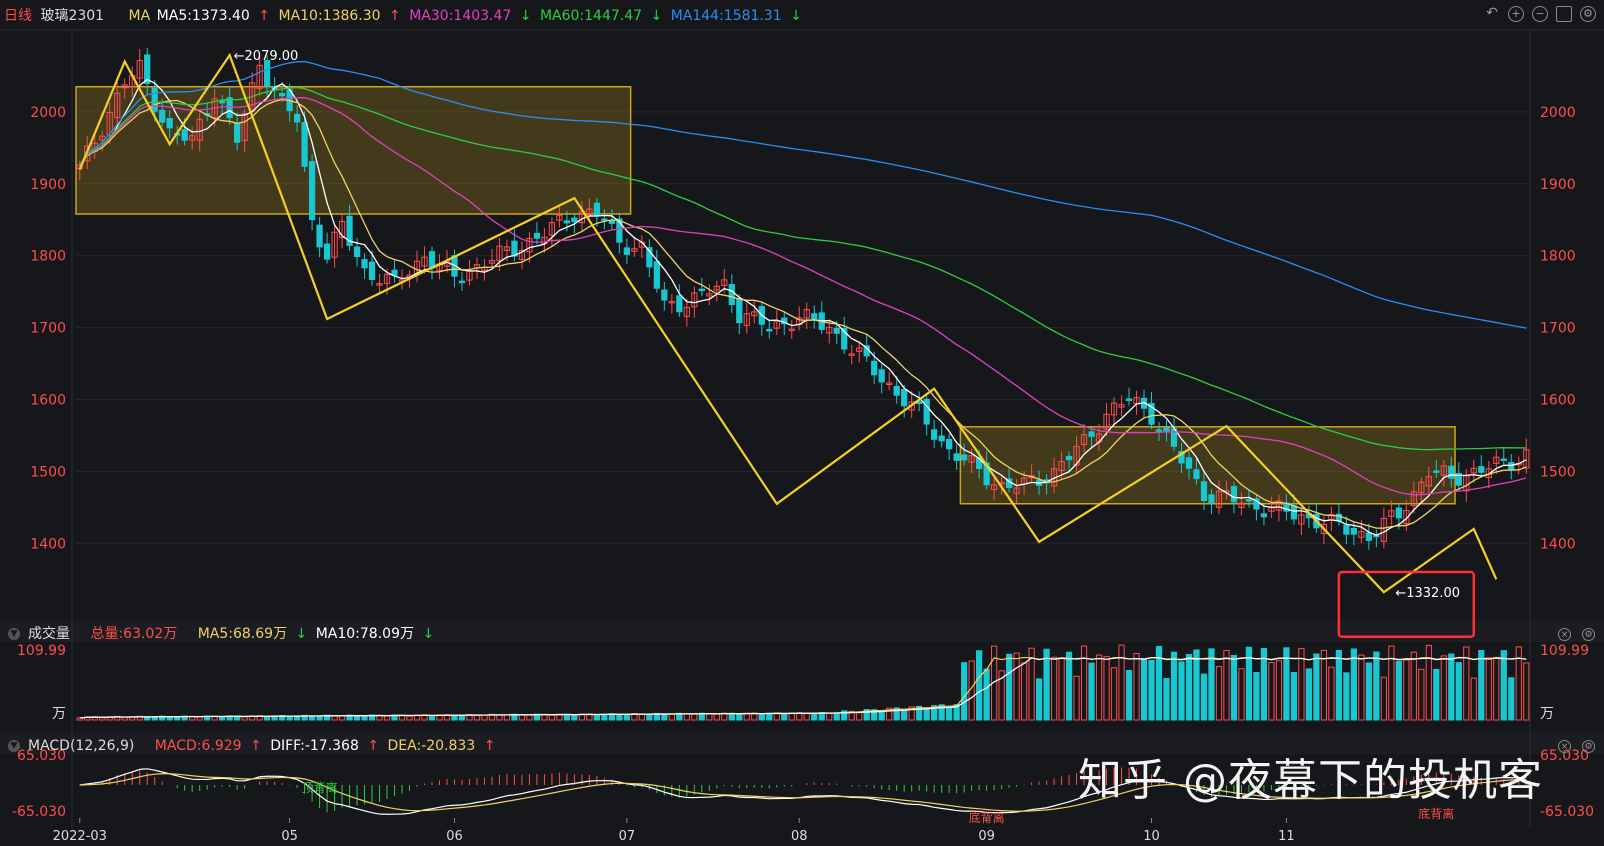 The width and height of the screenshot is (1604, 846). What do you see at coordinates (14, 634) in the screenshot?
I see `volume-collapse-icon: ▼` at bounding box center [14, 634].